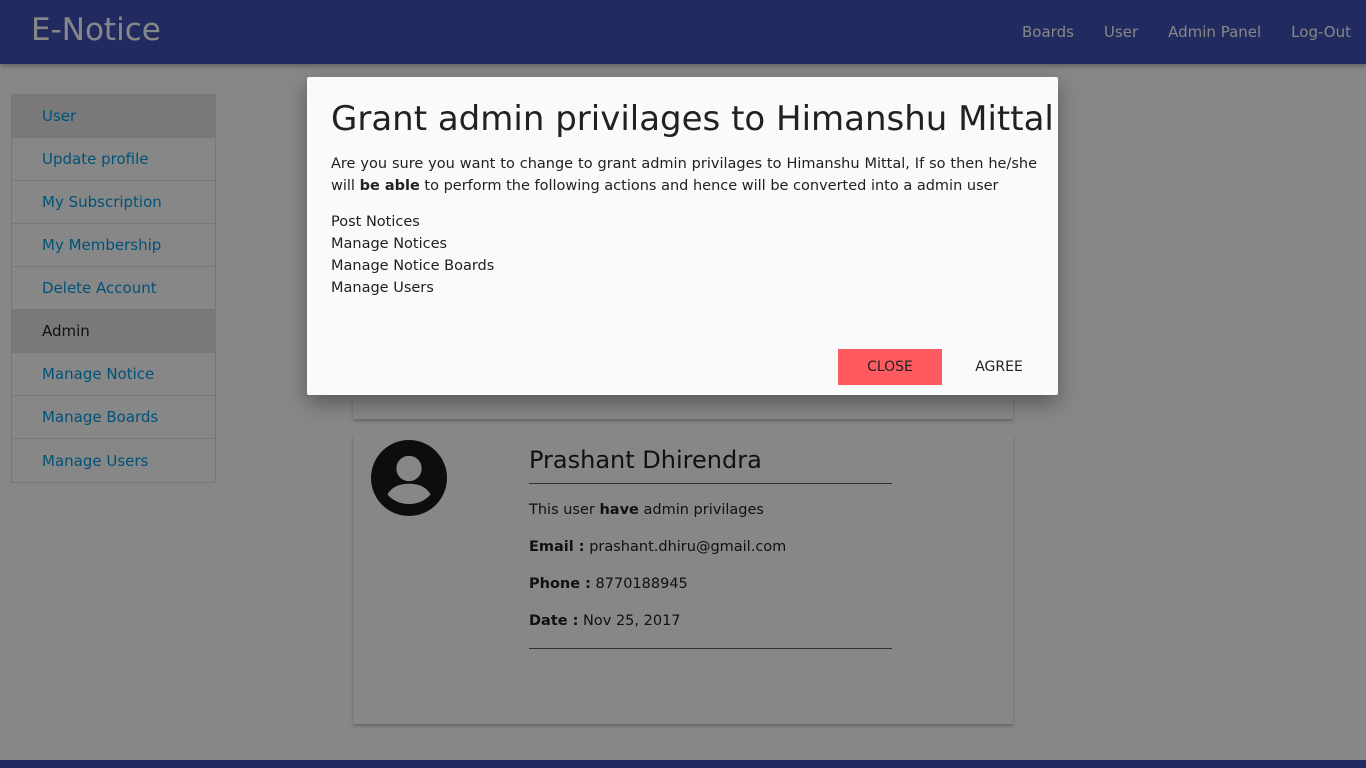  I want to click on action-item-manage-notice-boards: Manage Notice Boards, so click(413, 266).